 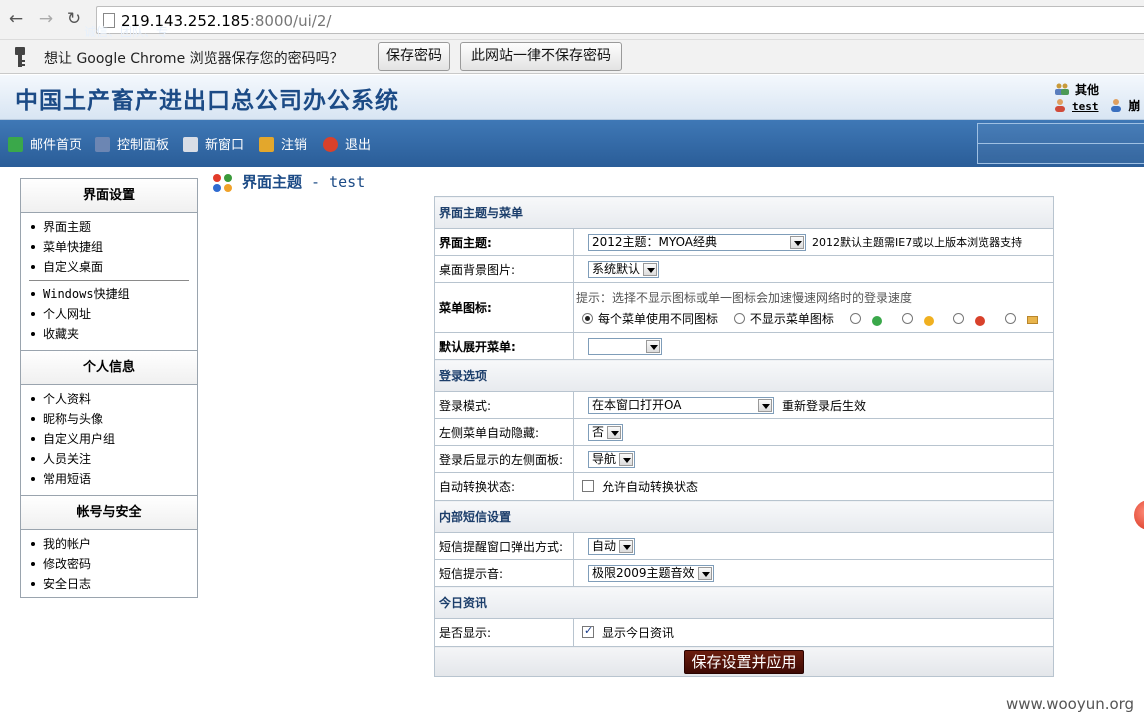 What do you see at coordinates (928, 320) in the screenshot?
I see `yellow-dot-icon` at bounding box center [928, 320].